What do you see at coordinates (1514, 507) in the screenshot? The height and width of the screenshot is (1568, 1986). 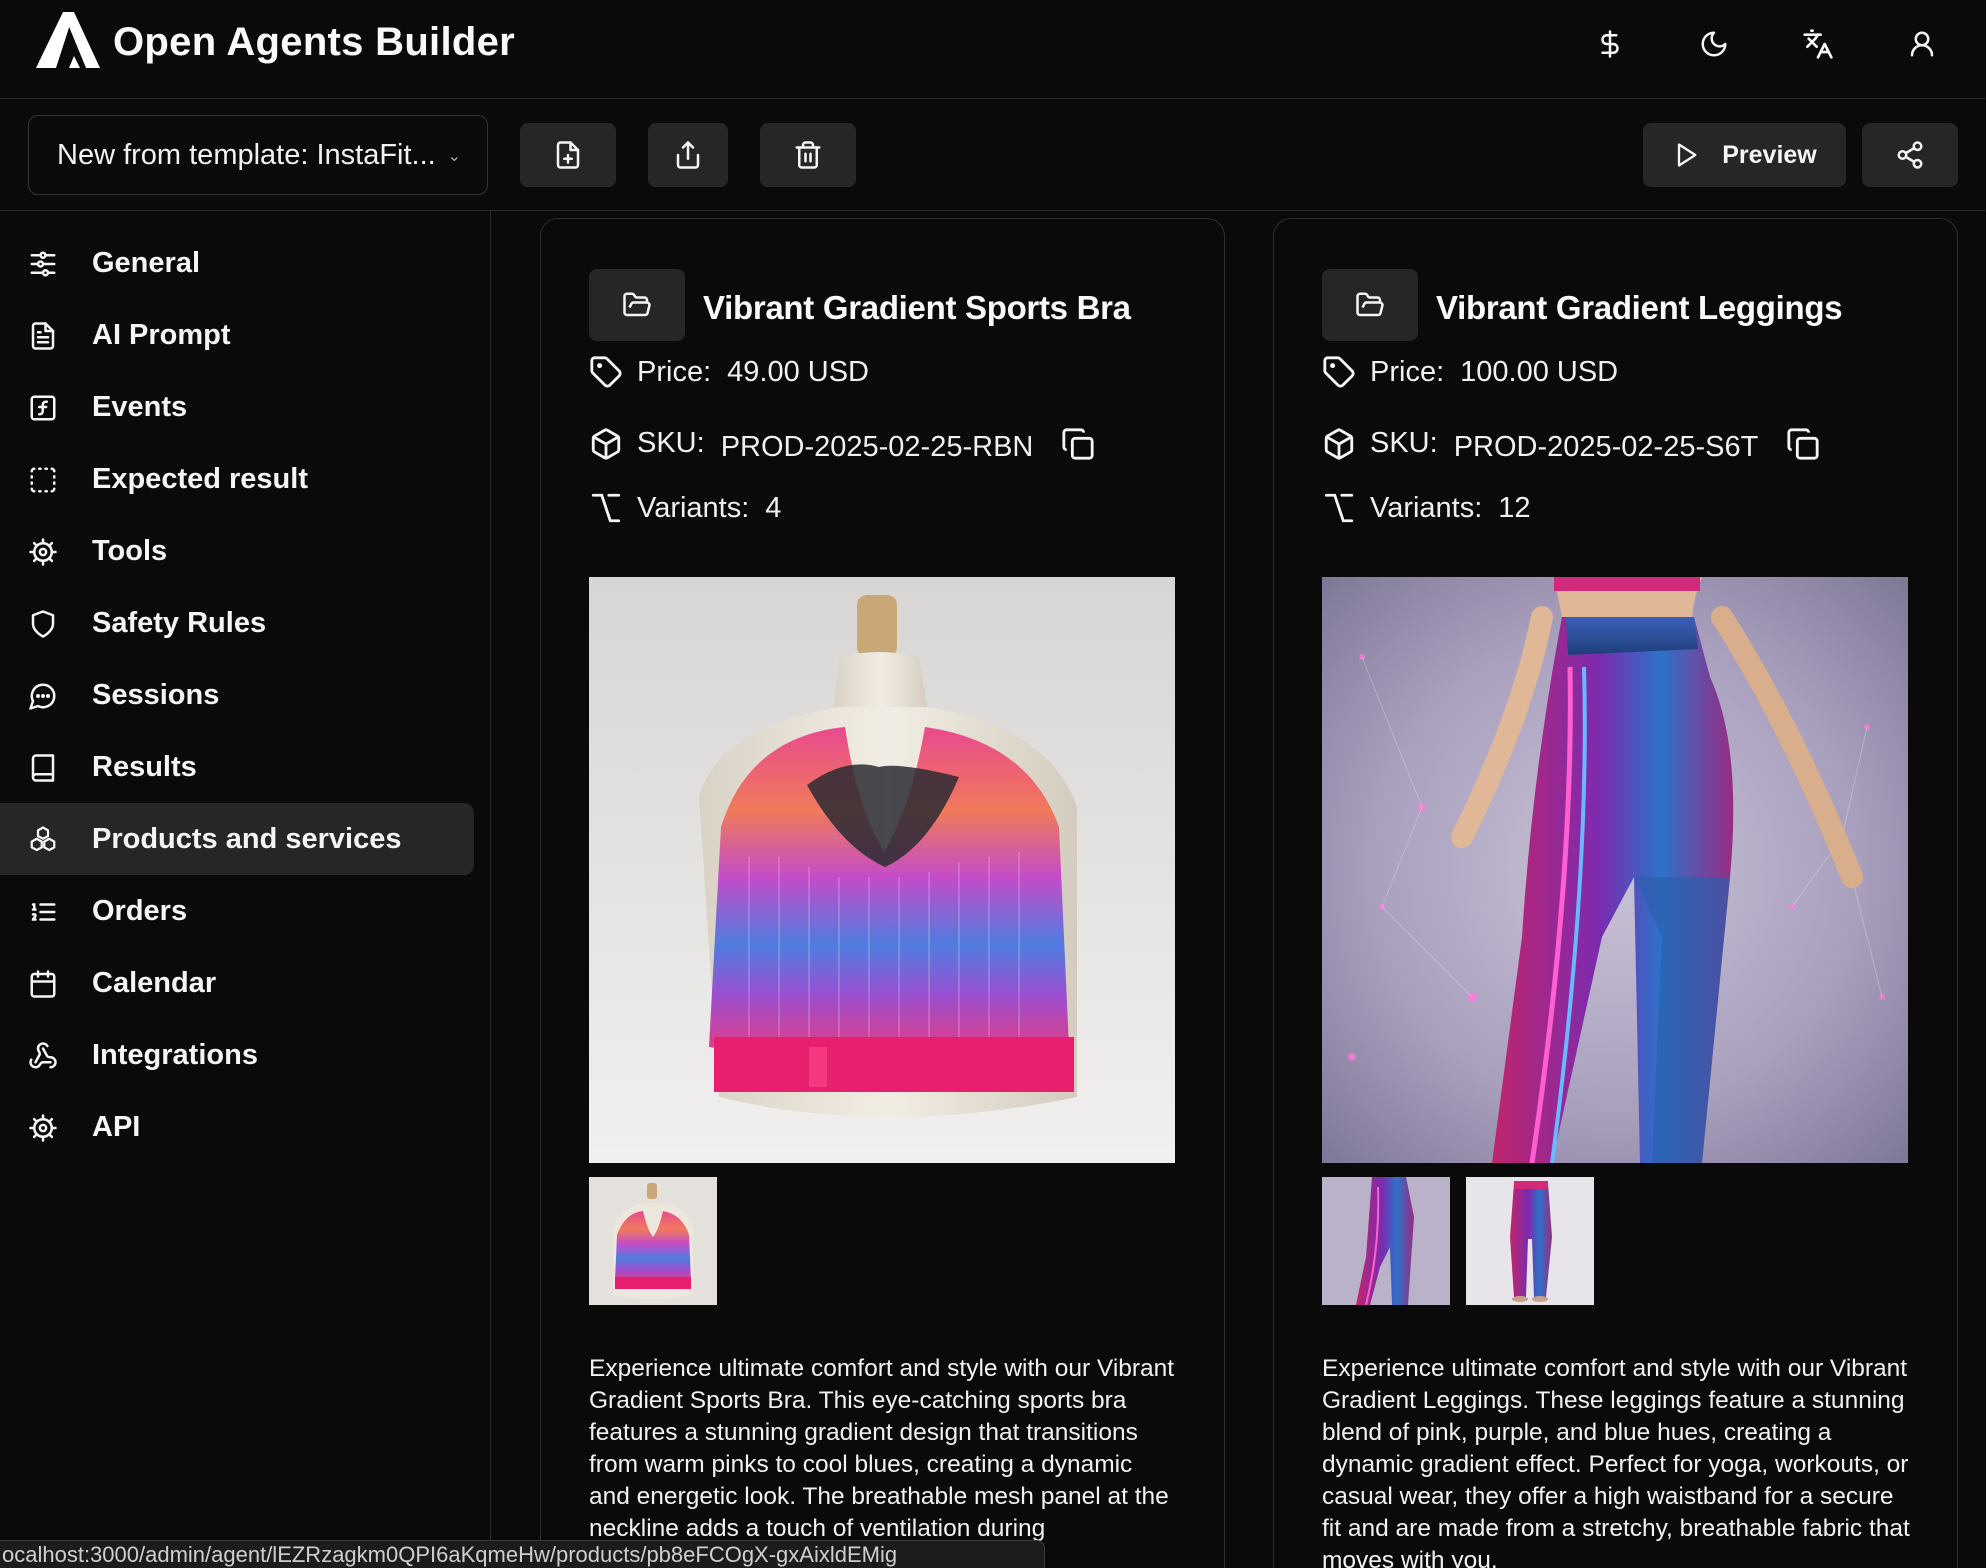 I see `variants-value: 12` at bounding box center [1514, 507].